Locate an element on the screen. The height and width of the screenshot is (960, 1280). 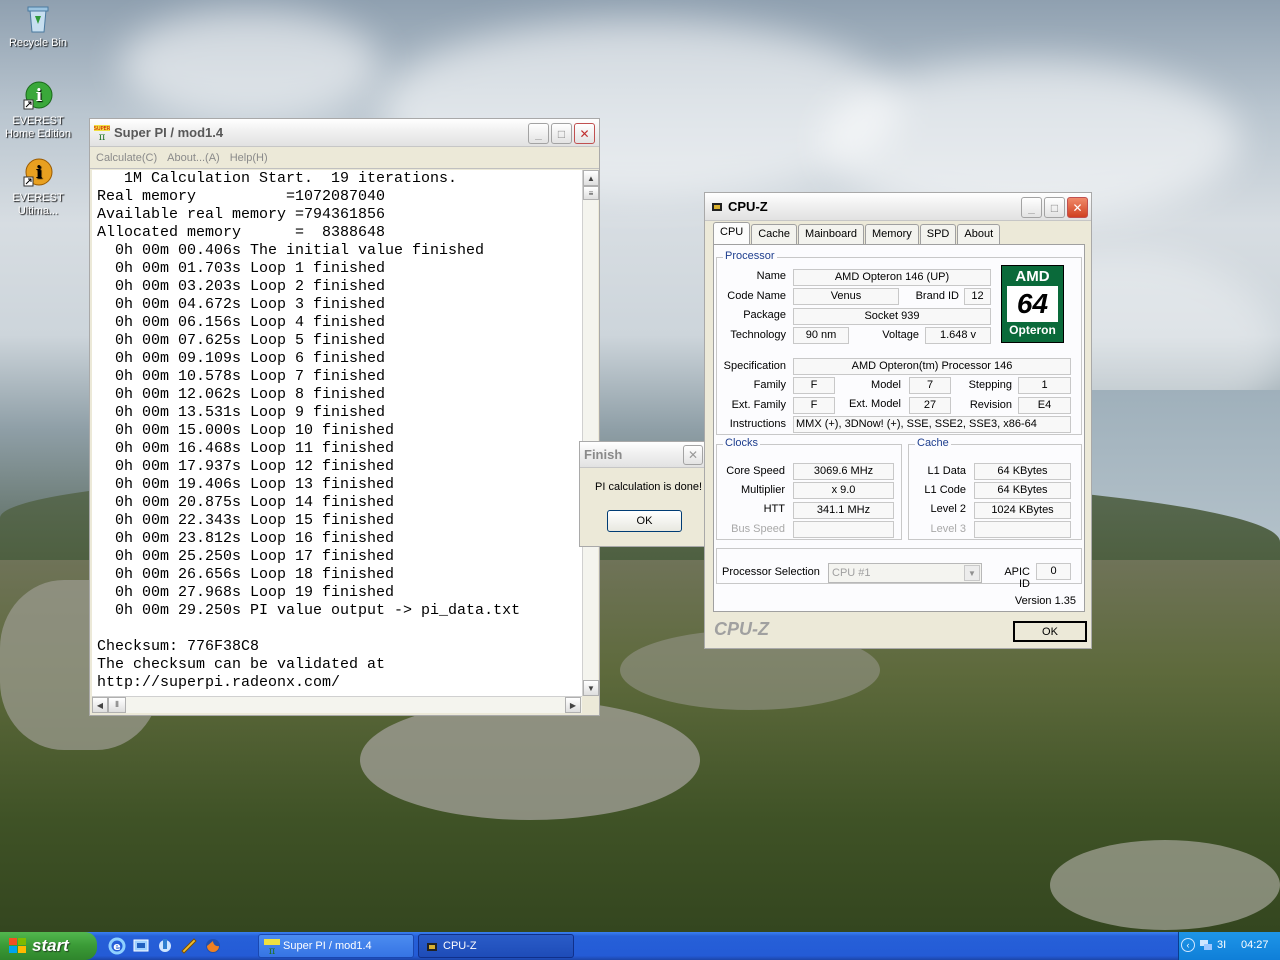
chevron-down-icon: ▼ is located at coordinates (972, 573).